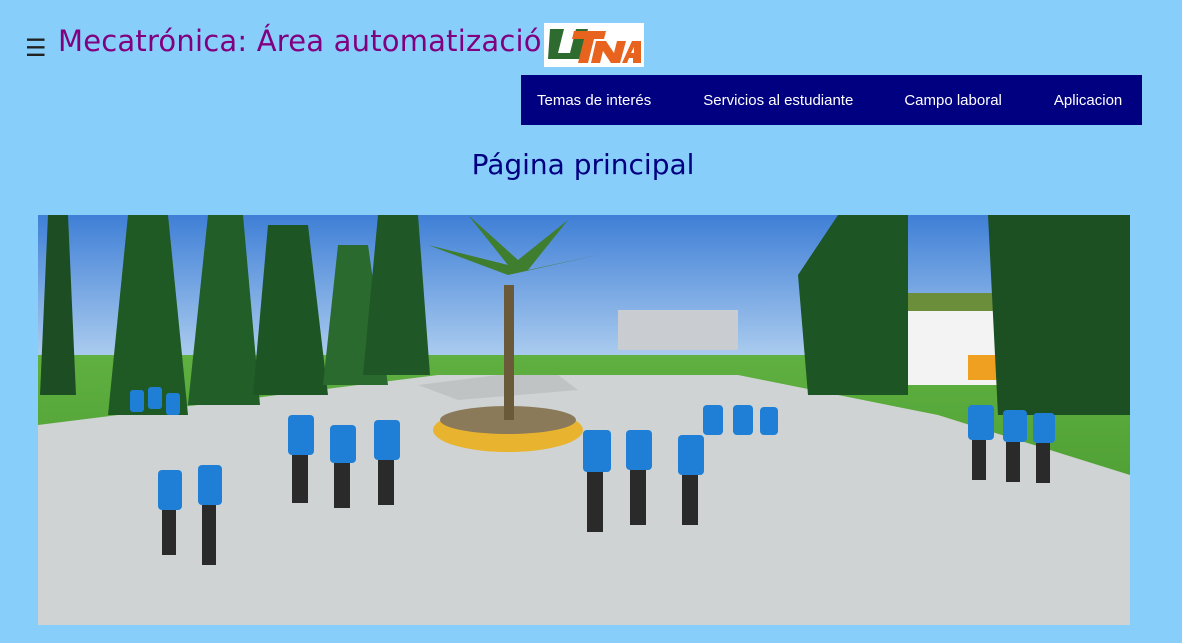 The width and height of the screenshot is (1182, 643). Describe the element at coordinates (583, 164) in the screenshot. I see `page-heading: Página principal` at that location.